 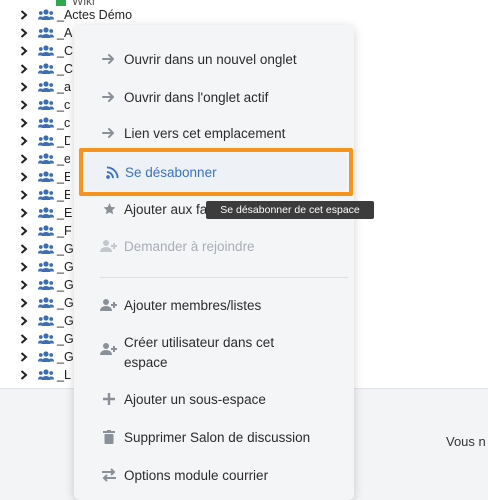 What do you see at coordinates (177, 246) in the screenshot?
I see `menu-item-request-join: Demander à rejoindre` at bounding box center [177, 246].